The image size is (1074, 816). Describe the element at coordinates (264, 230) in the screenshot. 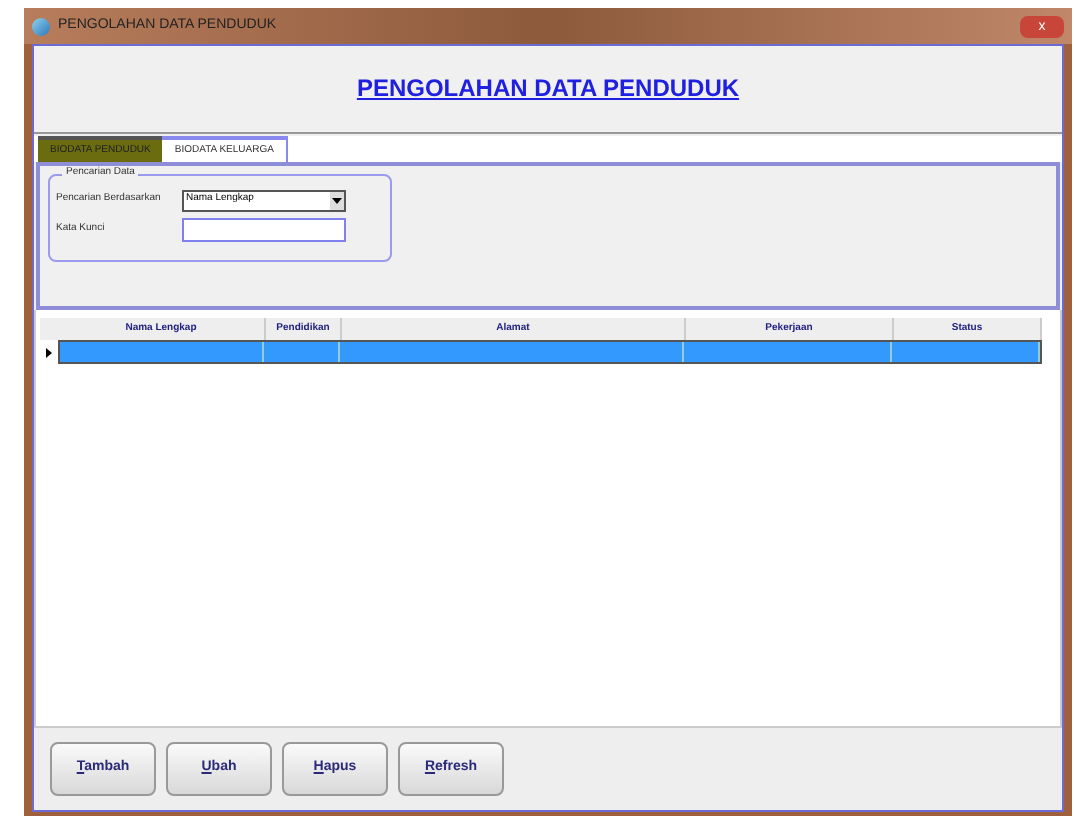

I see `keyword-field` at that location.